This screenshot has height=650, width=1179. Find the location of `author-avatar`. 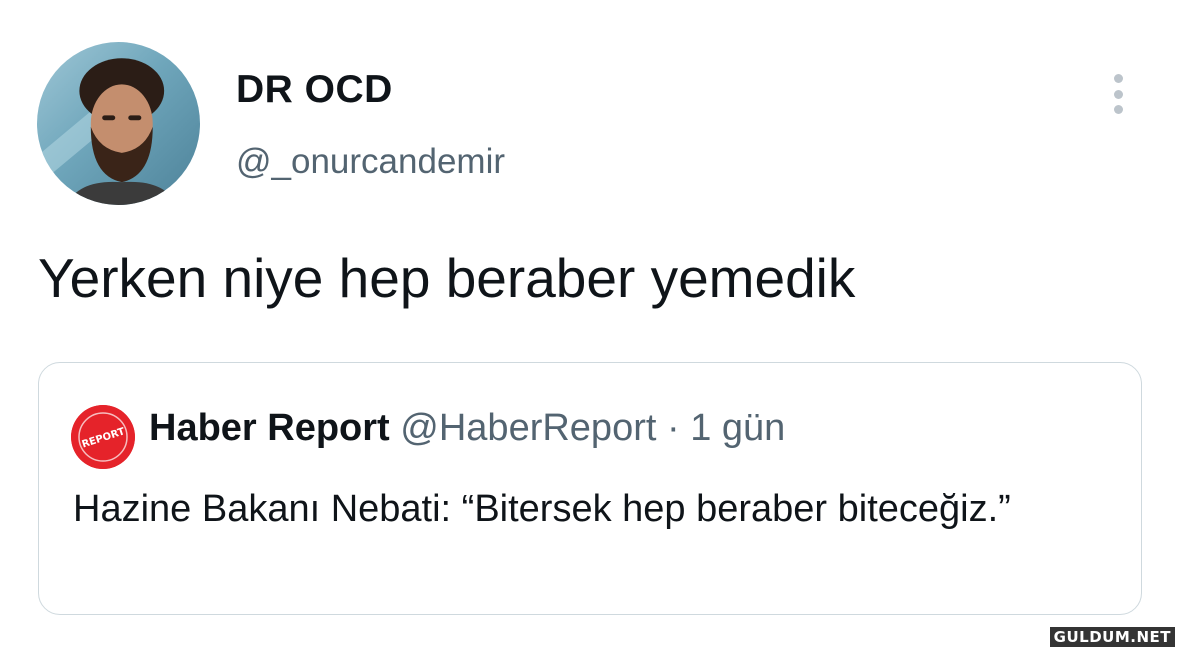

author-avatar is located at coordinates (118, 123).